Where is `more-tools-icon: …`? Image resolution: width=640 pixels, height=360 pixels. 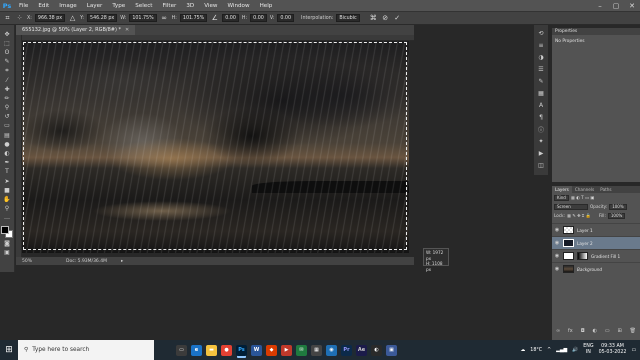
more-tools-icon: … is located at coordinates (7, 218).